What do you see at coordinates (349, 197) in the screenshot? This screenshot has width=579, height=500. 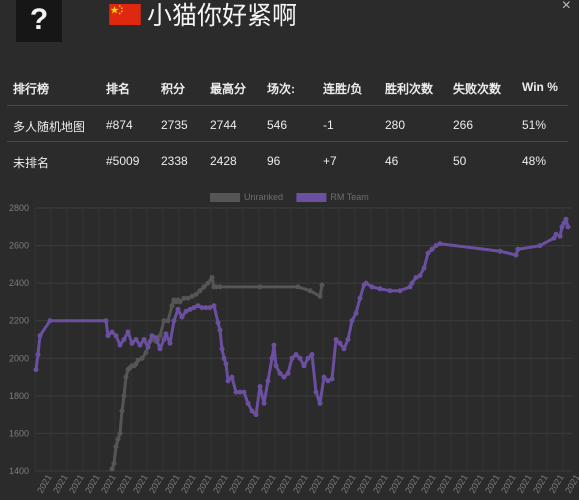 I see `legend-label-1: RM Team` at bounding box center [349, 197].